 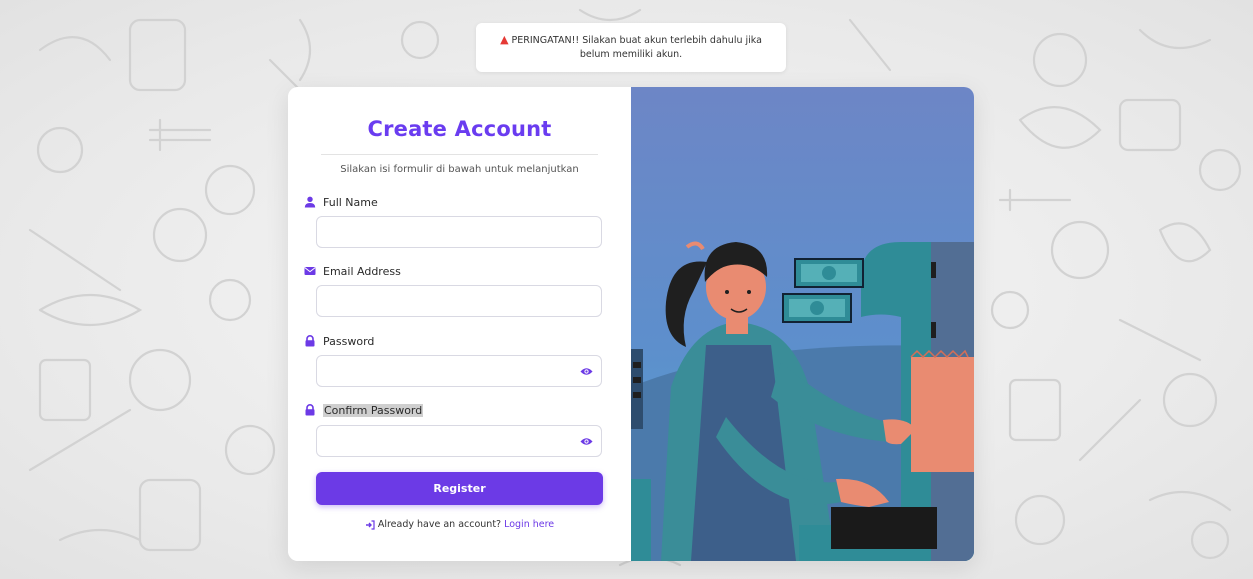 I want to click on password-label-text: Password, so click(x=349, y=341).